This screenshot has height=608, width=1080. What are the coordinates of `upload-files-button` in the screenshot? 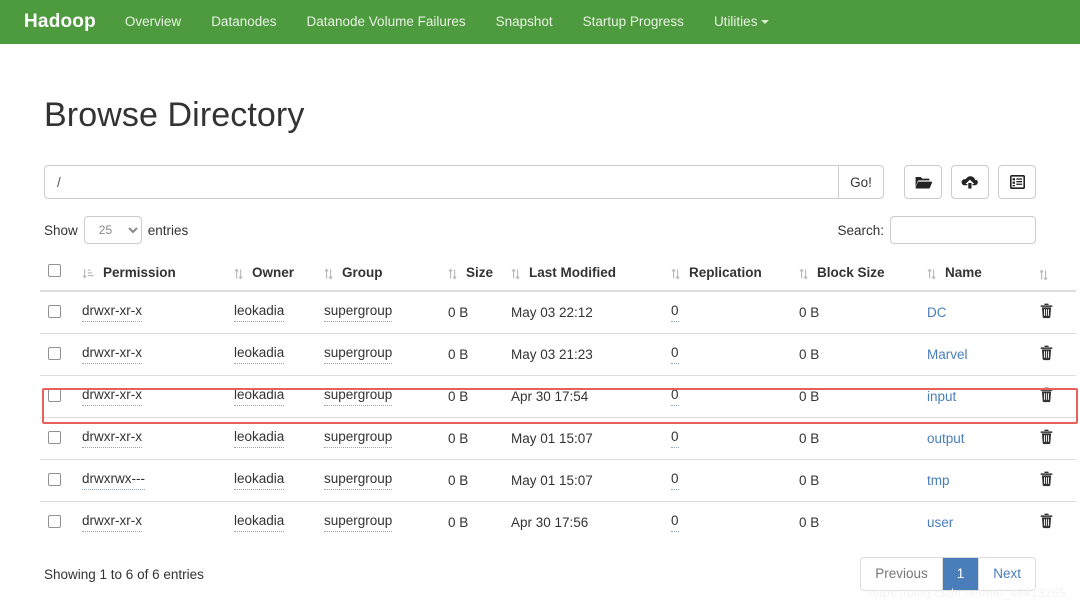 It's located at (970, 182).